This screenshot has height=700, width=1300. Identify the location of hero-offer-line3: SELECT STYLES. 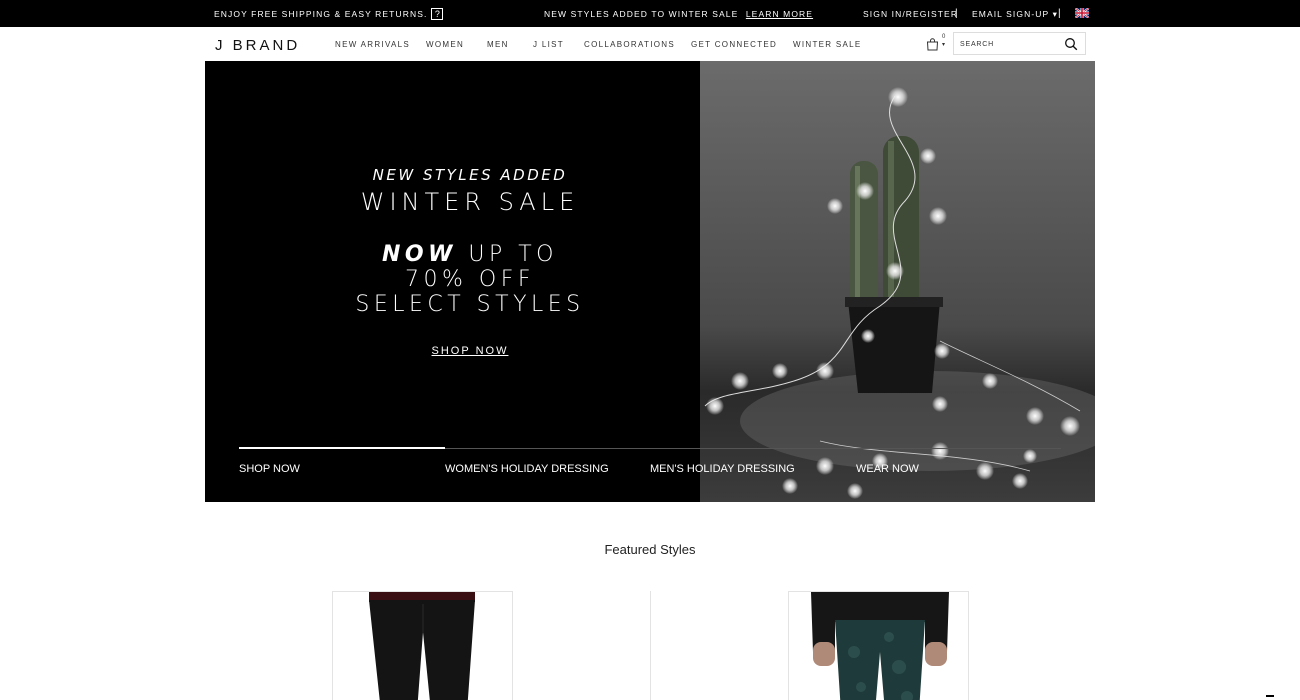
(470, 304).